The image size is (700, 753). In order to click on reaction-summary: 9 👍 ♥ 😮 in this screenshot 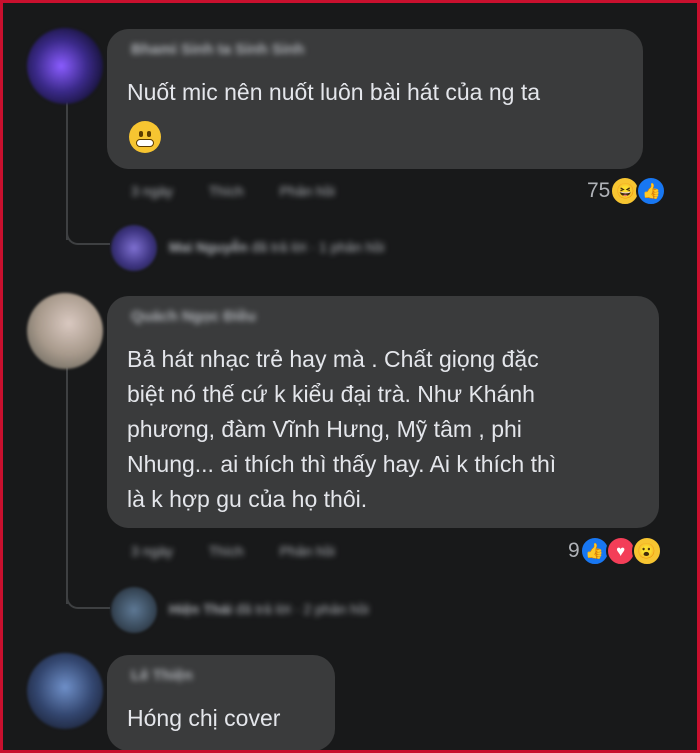, I will do `click(615, 551)`.